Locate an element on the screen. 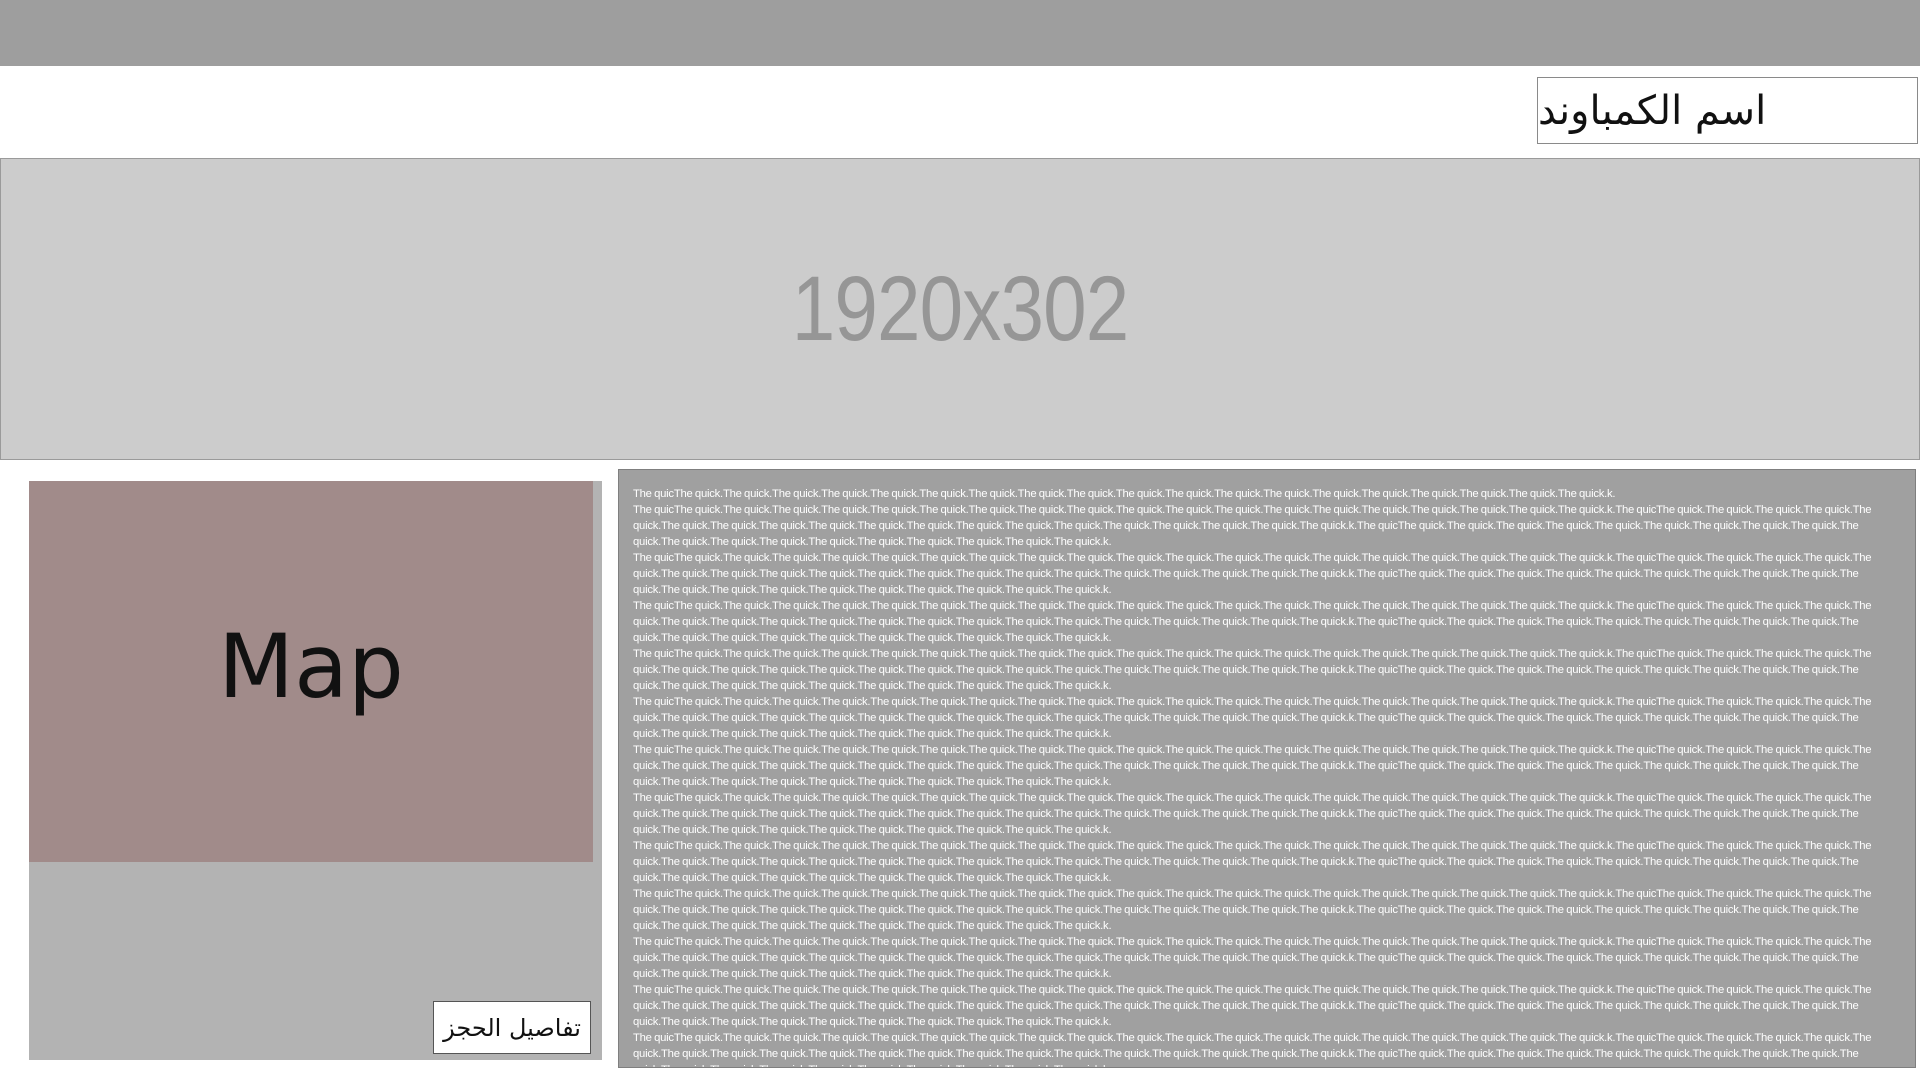 This screenshot has width=1920, height=1080. banner-size-label: 1920x302 is located at coordinates (960, 308).